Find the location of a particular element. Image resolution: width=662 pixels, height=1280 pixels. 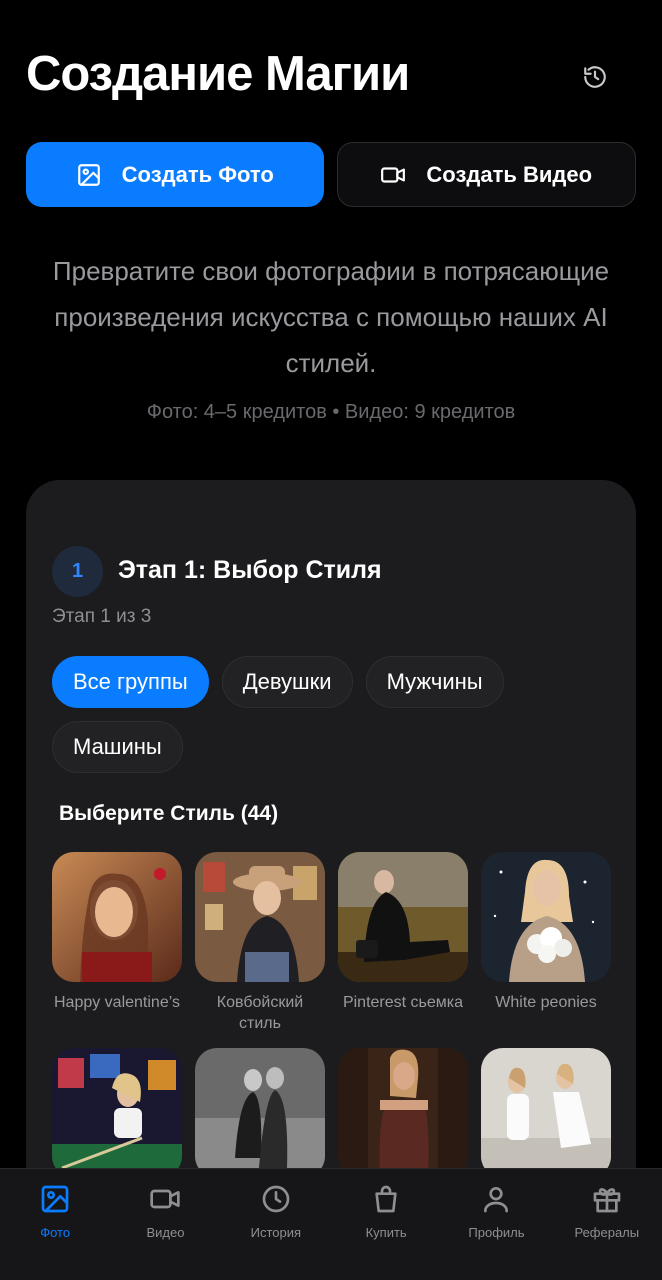

nav-item-label: История is located at coordinates (276, 1232).